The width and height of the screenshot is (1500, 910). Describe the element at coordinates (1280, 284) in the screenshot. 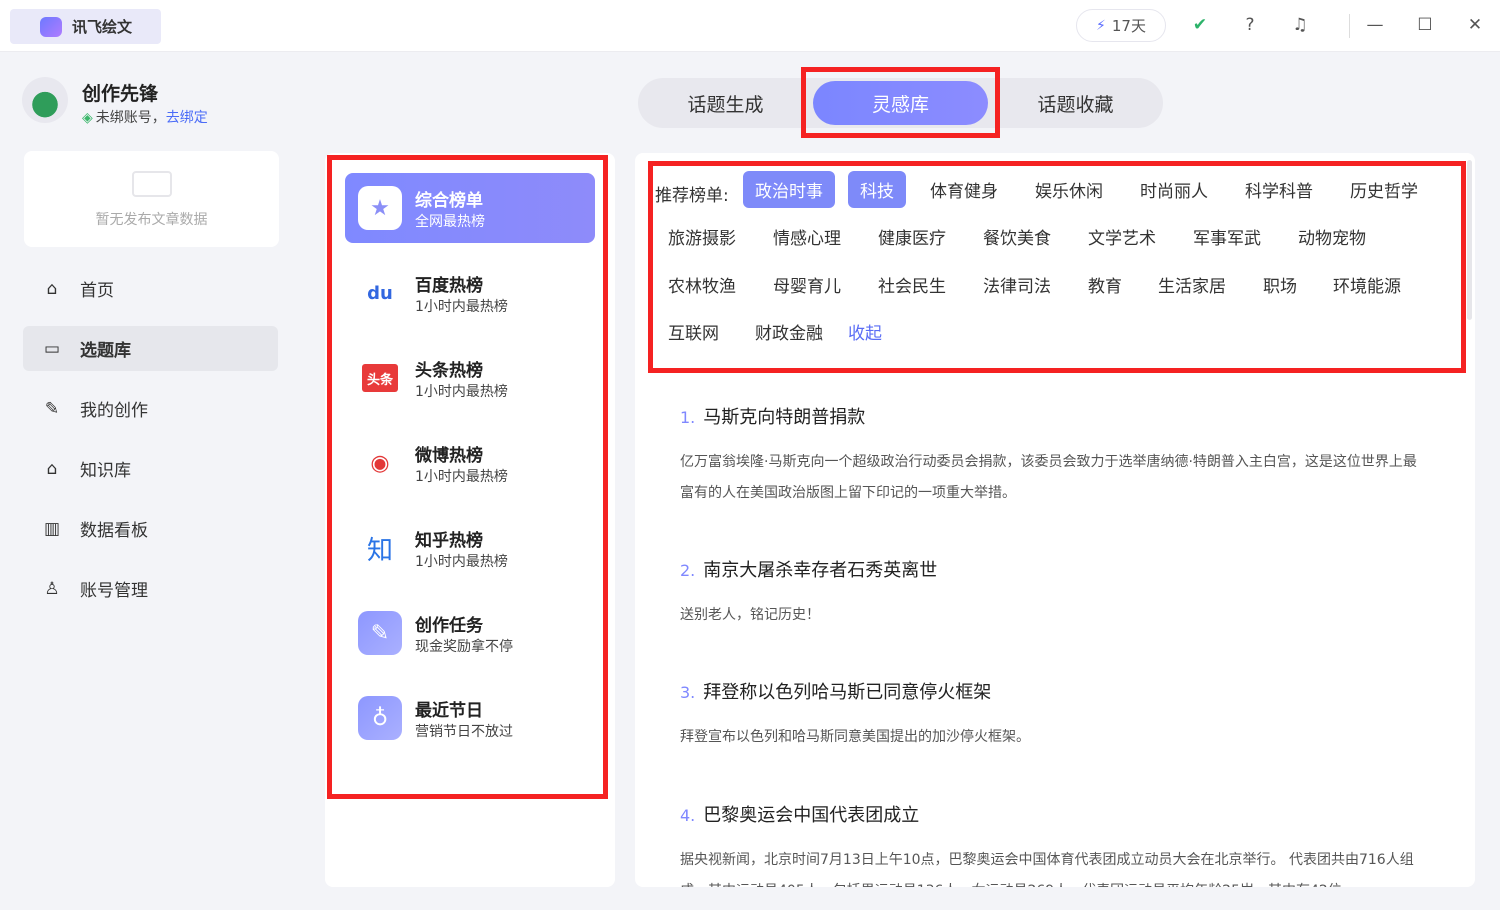

I see `category-chip: 职场` at that location.